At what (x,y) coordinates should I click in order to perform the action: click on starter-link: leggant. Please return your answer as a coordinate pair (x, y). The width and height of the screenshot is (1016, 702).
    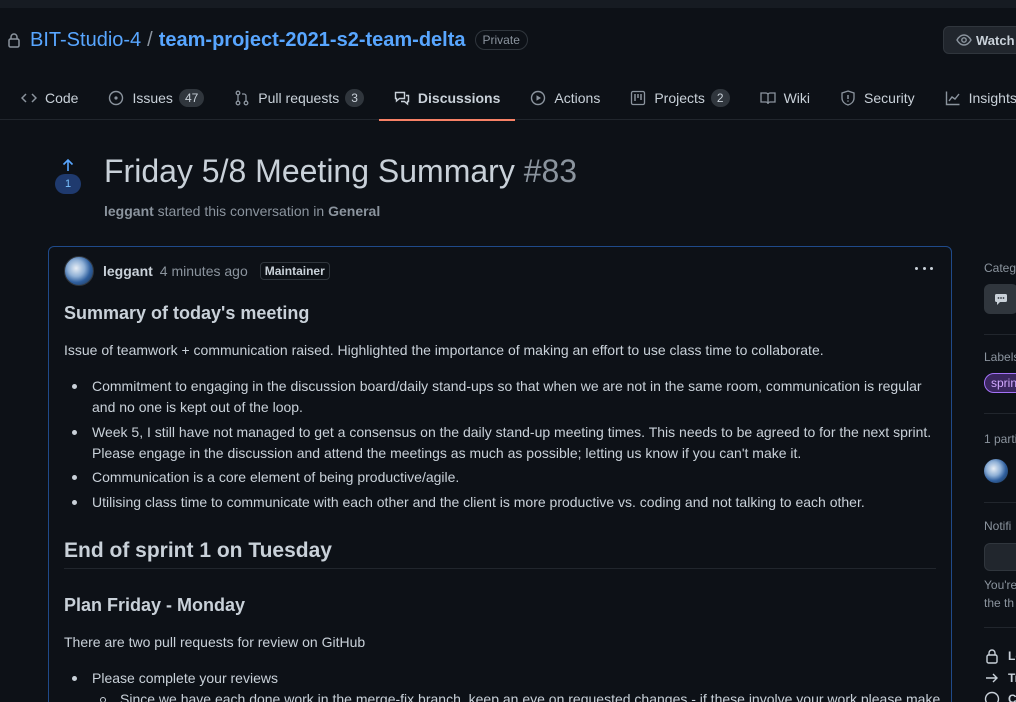
    Looking at the image, I should click on (129, 211).